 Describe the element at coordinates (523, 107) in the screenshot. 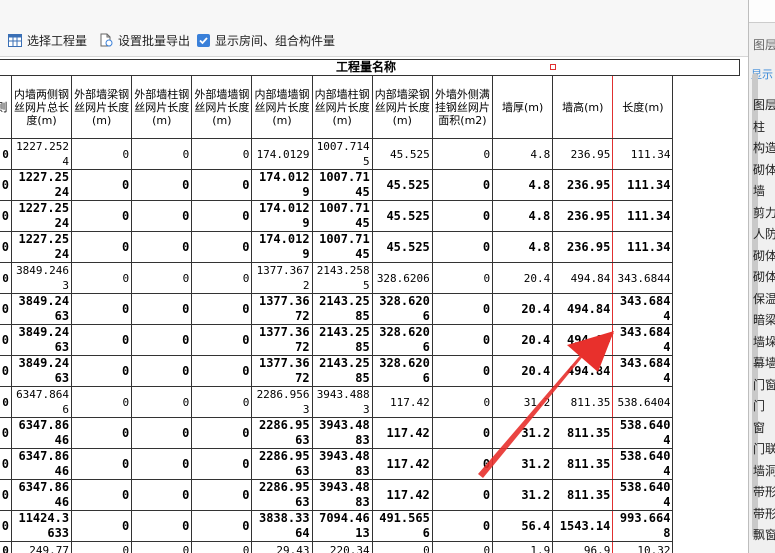

I see `column-header: 墙厚(m)` at that location.